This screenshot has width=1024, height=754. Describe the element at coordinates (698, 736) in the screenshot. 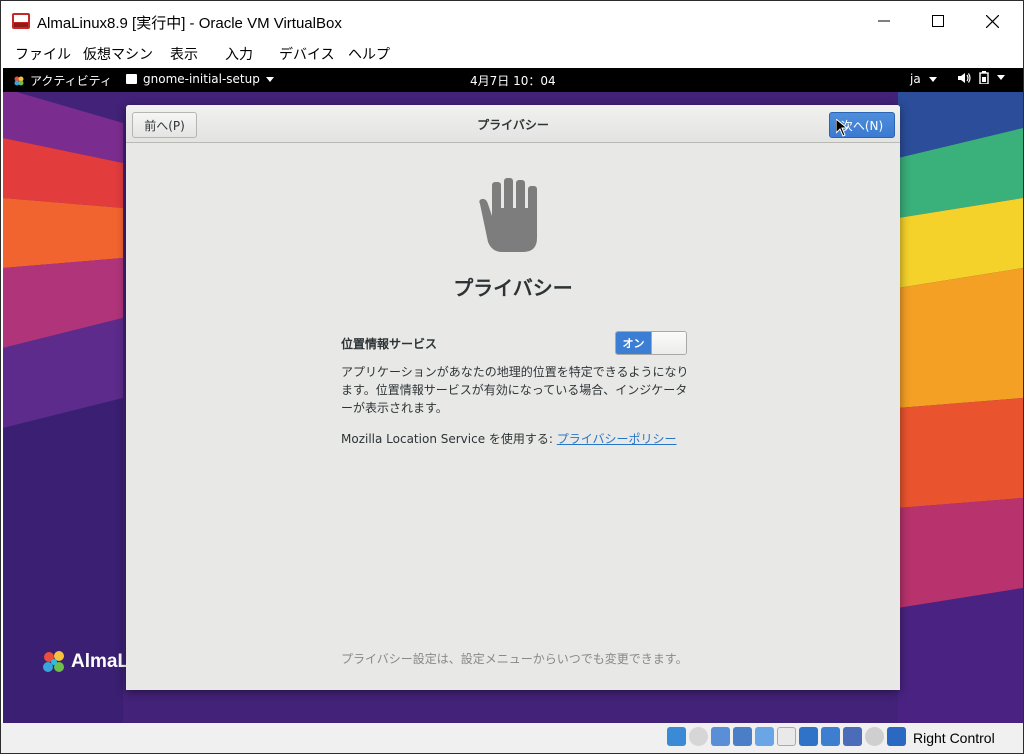

I see `optical-drive-icon` at that location.